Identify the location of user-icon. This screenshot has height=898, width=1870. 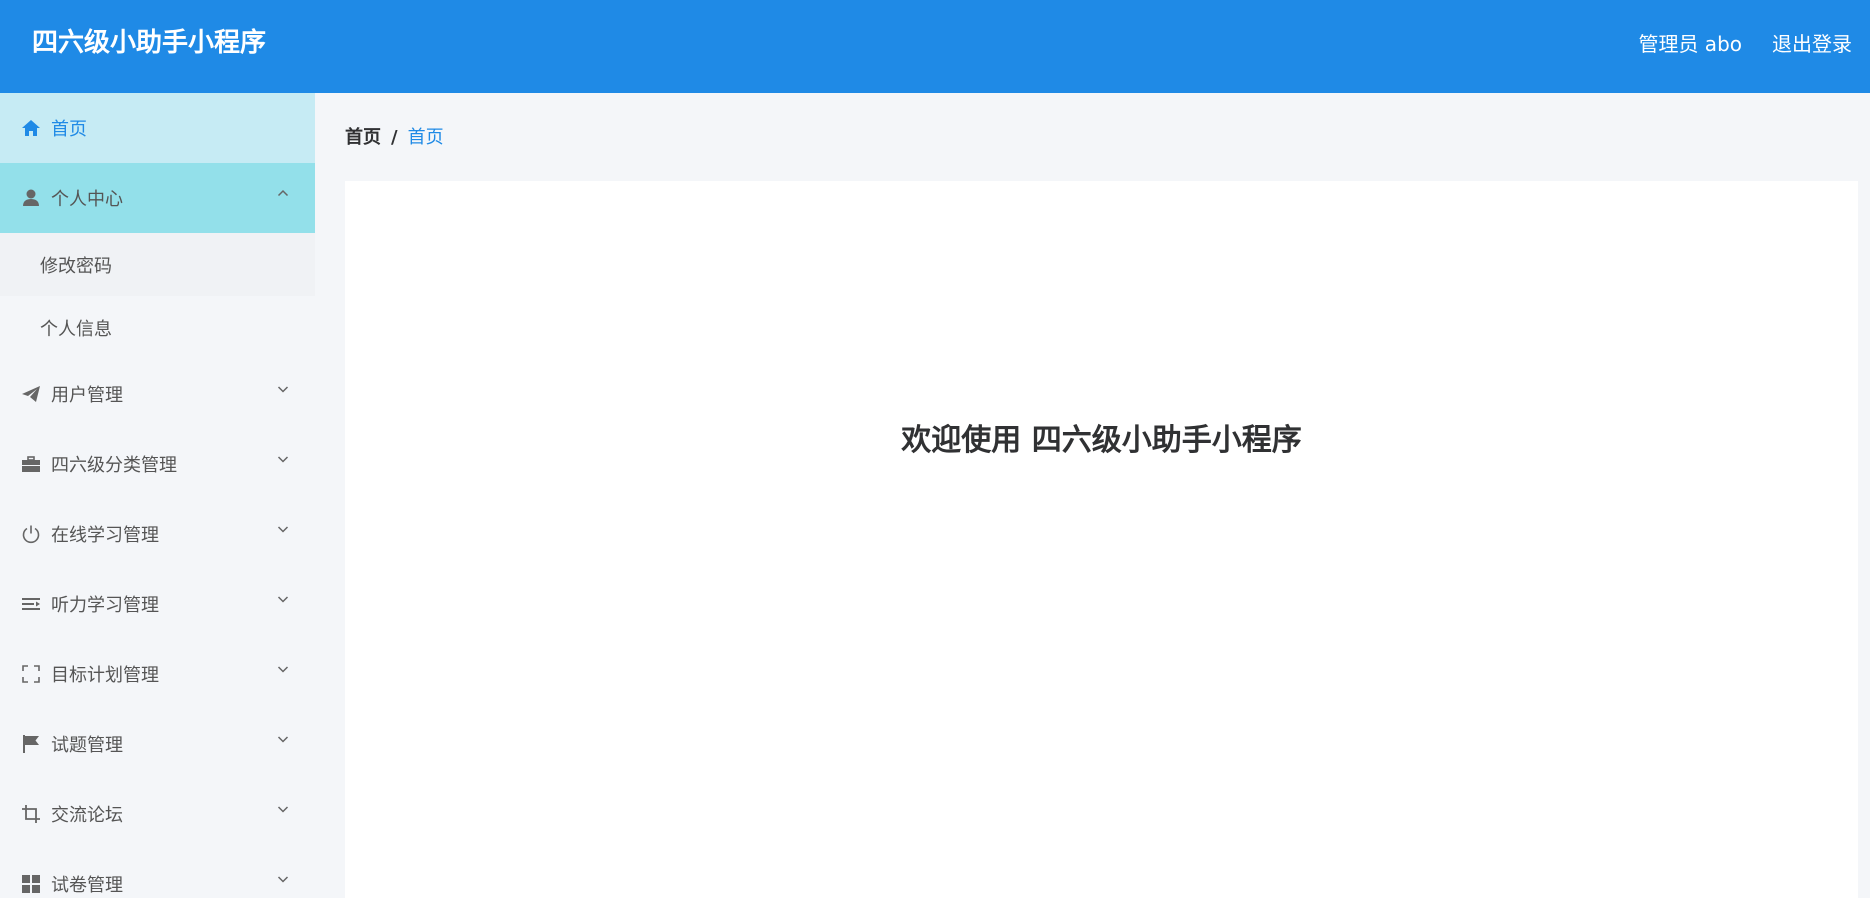
(31, 198).